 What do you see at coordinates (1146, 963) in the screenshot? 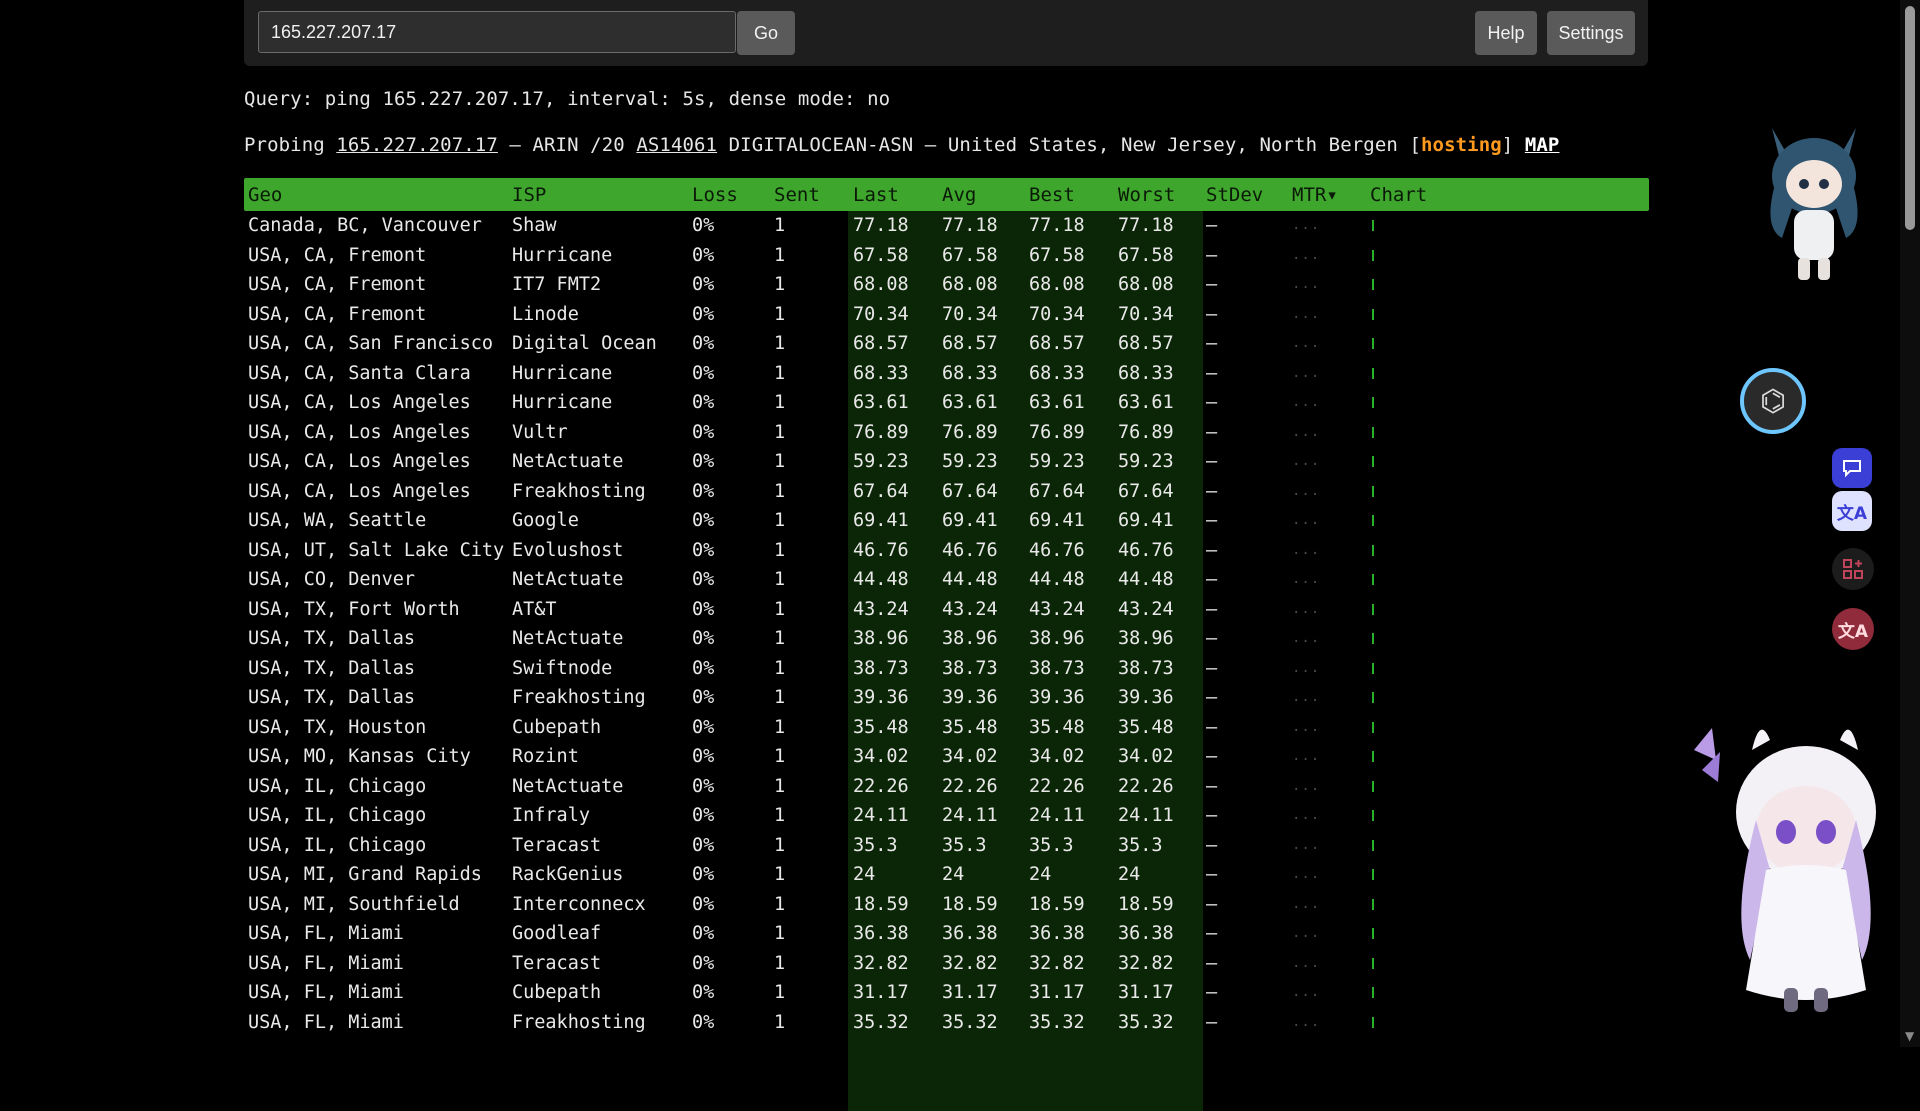
I see `cell-worst: 32.82` at bounding box center [1146, 963].